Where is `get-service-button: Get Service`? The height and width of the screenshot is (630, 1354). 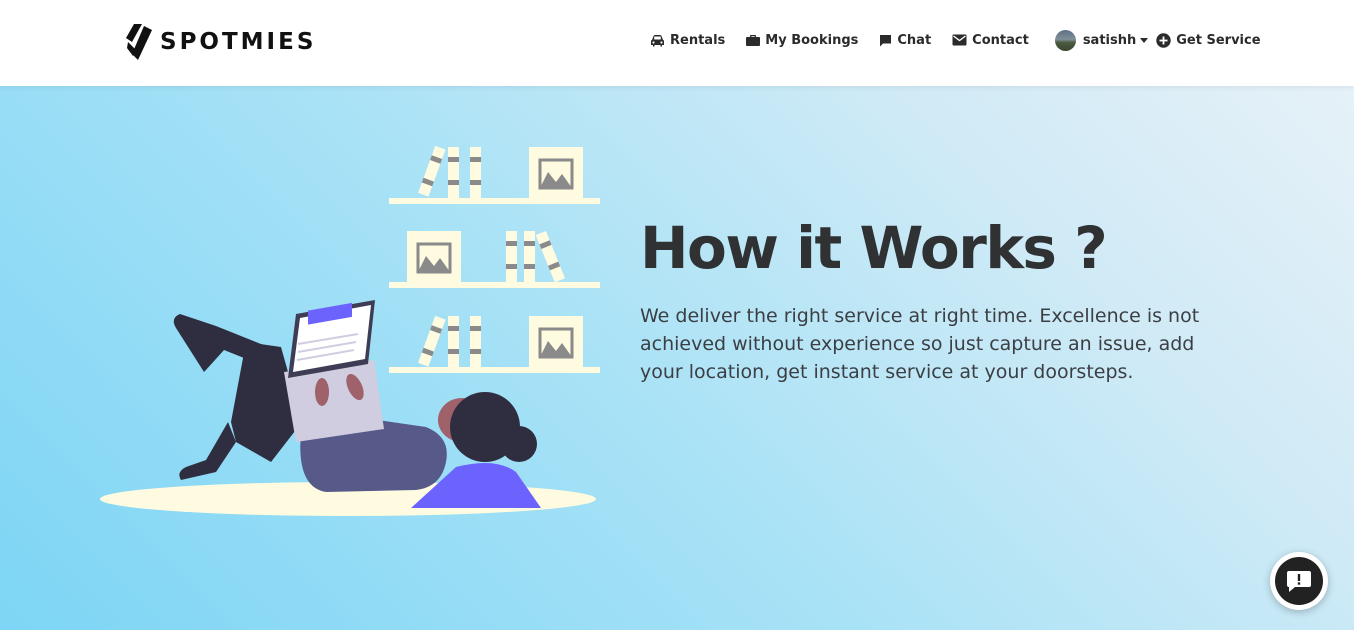 get-service-button: Get Service is located at coordinates (1208, 40).